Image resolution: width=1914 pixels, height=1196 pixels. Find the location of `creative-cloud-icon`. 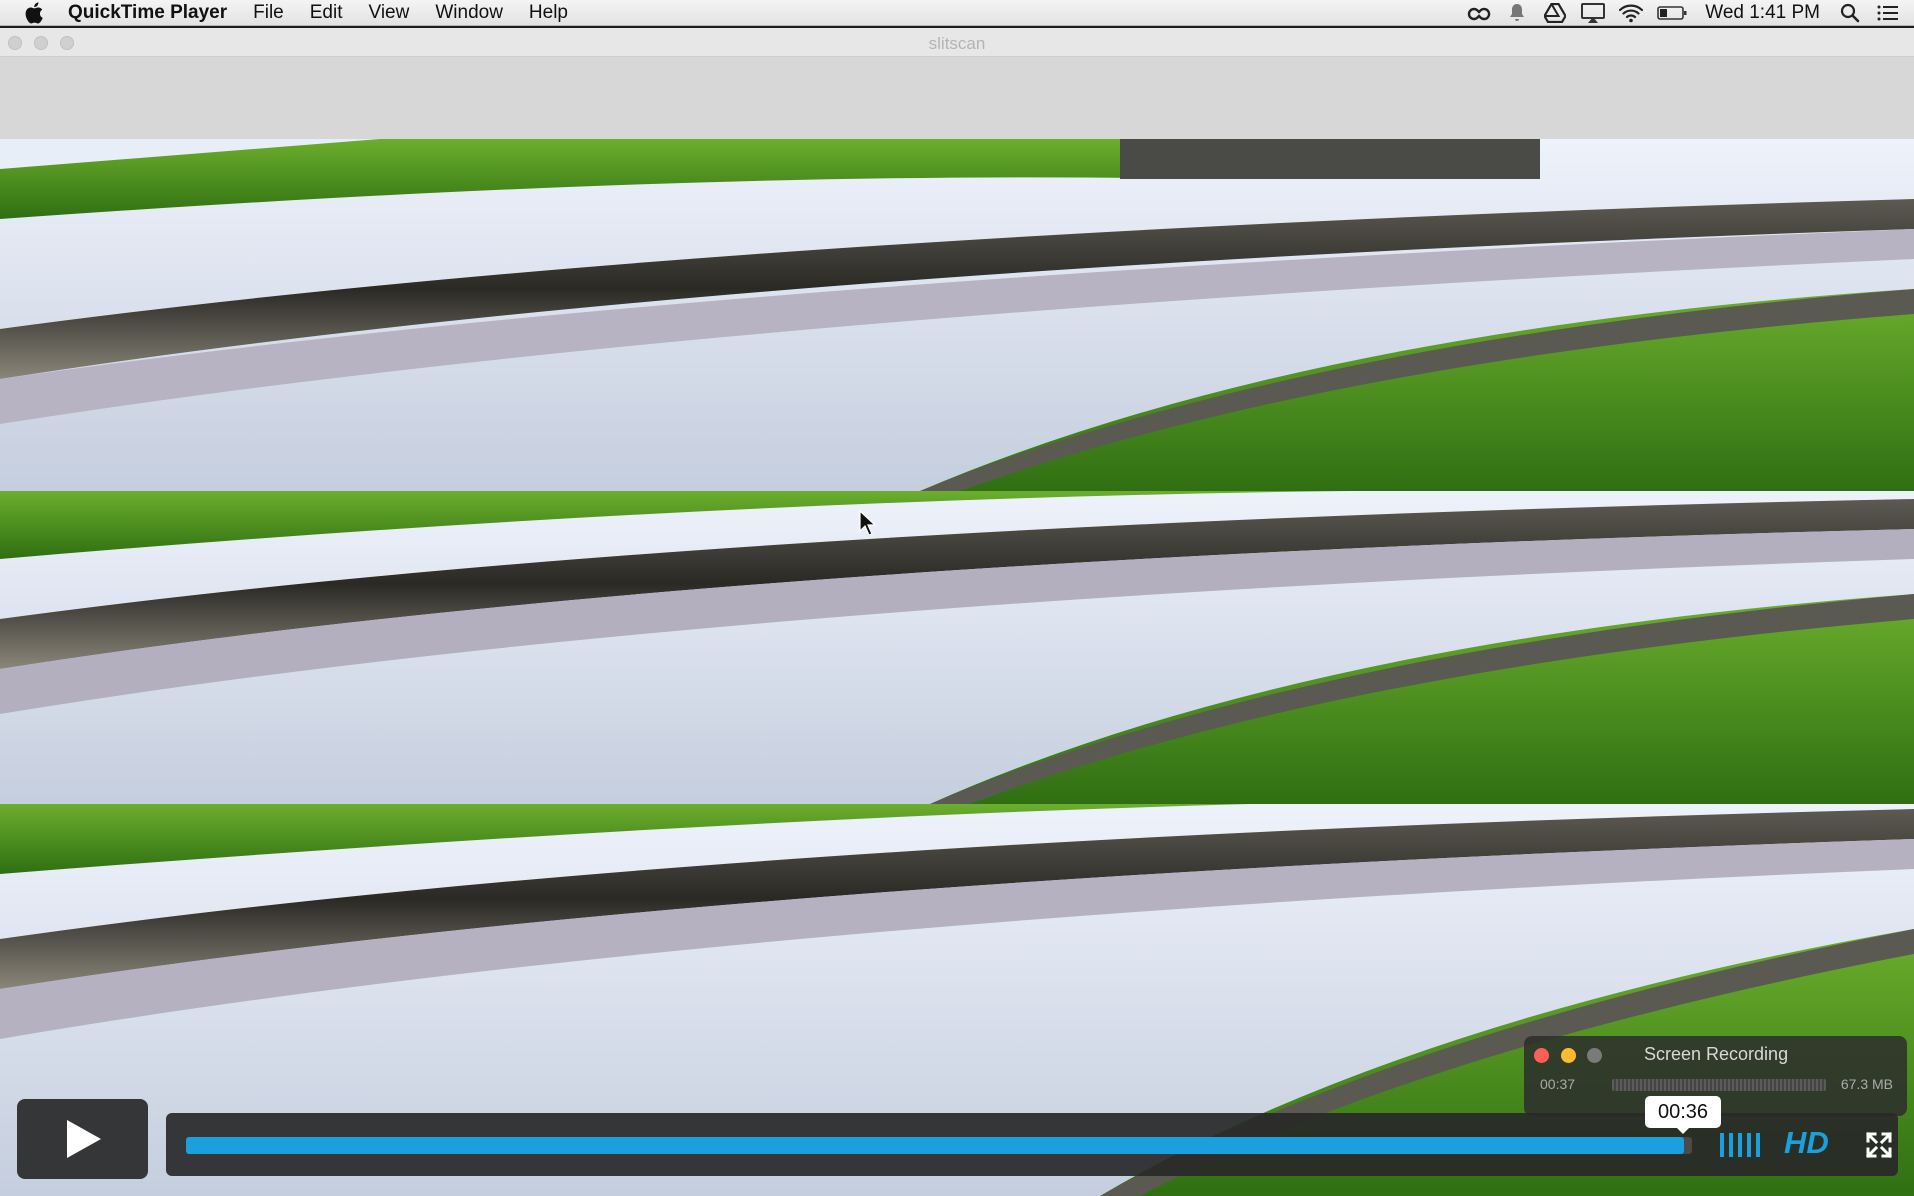

creative-cloud-icon is located at coordinates (1479, 13).